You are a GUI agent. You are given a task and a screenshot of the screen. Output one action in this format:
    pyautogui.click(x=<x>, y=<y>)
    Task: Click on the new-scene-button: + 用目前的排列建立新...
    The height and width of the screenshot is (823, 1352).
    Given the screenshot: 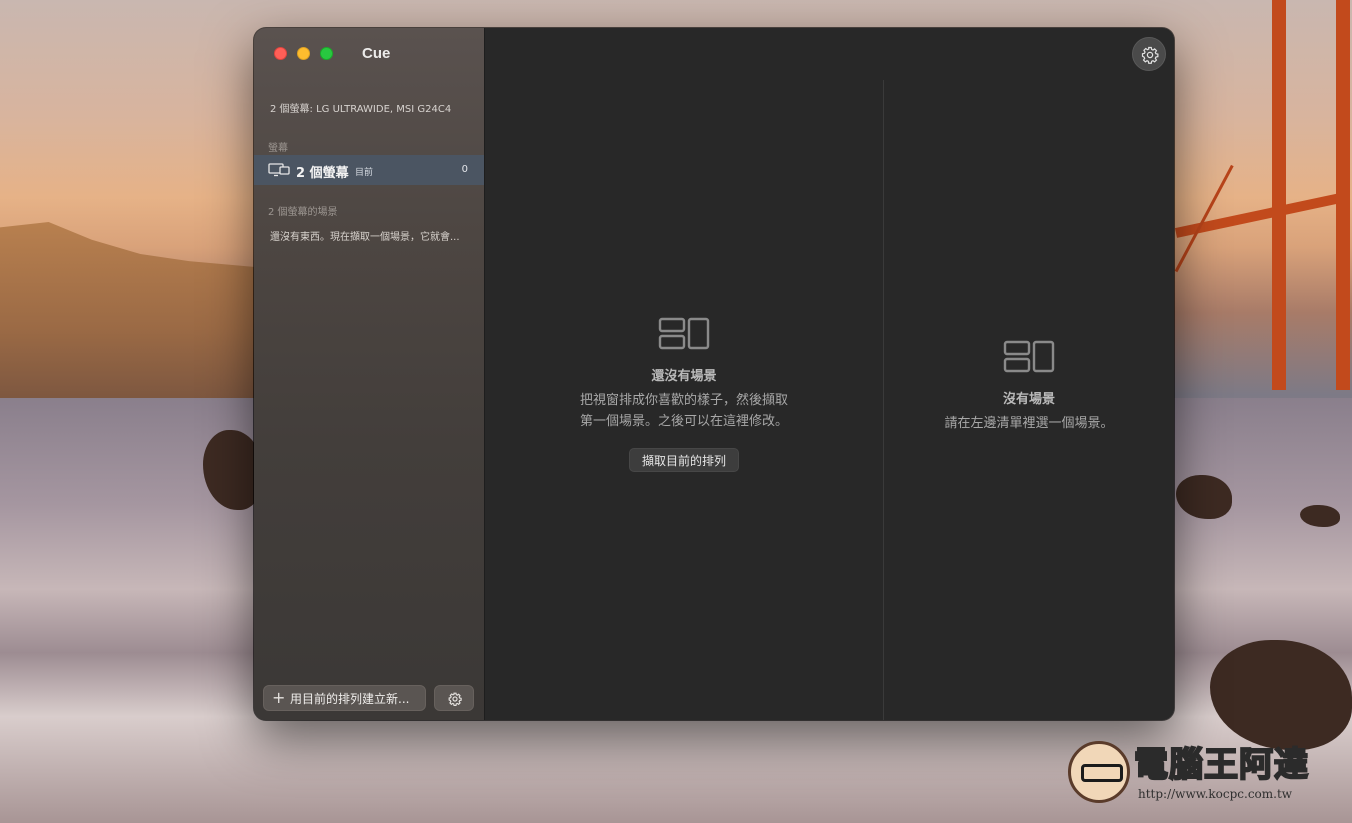 What is the action you would take?
    pyautogui.click(x=344, y=698)
    